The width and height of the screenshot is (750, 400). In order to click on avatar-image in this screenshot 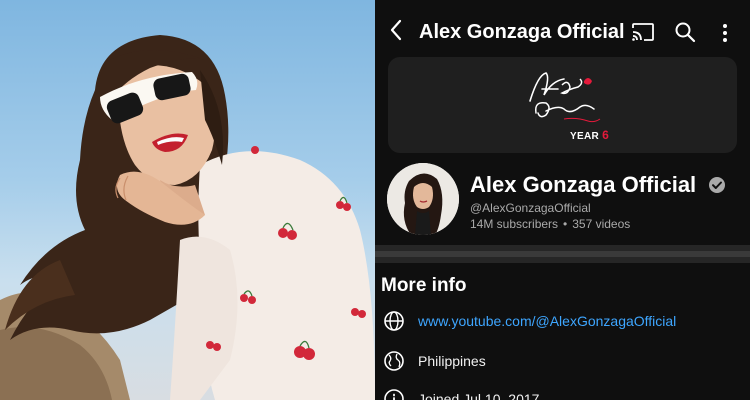, I will do `click(423, 199)`.